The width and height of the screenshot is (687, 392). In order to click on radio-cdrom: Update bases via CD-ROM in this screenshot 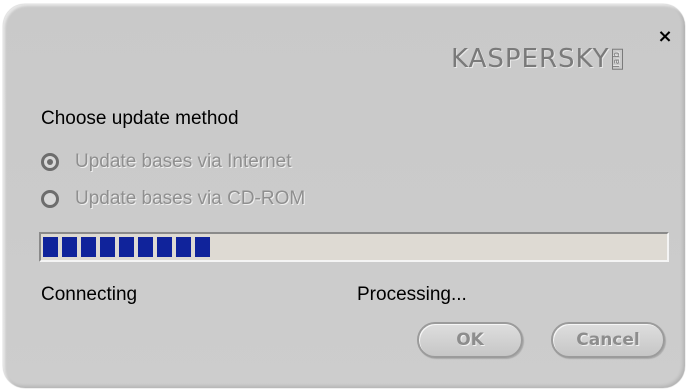, I will do `click(173, 199)`.